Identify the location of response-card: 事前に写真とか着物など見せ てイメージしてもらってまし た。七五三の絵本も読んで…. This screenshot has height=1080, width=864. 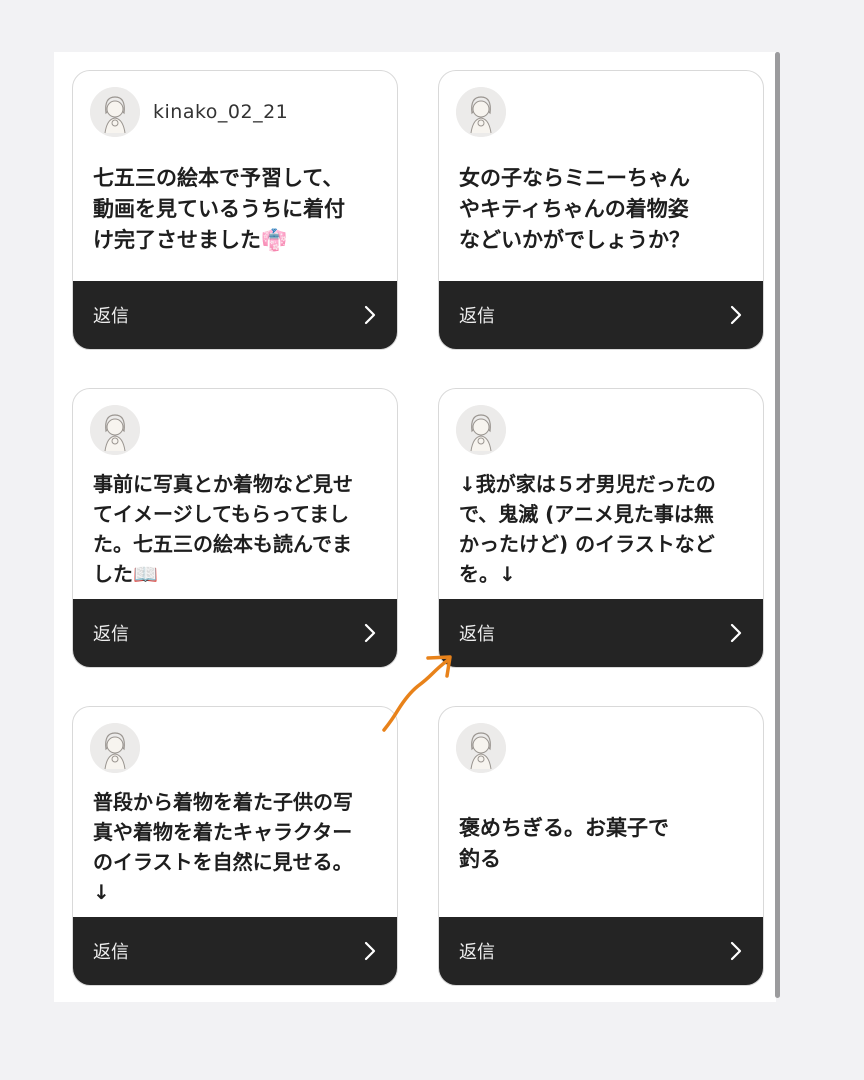
(235, 528).